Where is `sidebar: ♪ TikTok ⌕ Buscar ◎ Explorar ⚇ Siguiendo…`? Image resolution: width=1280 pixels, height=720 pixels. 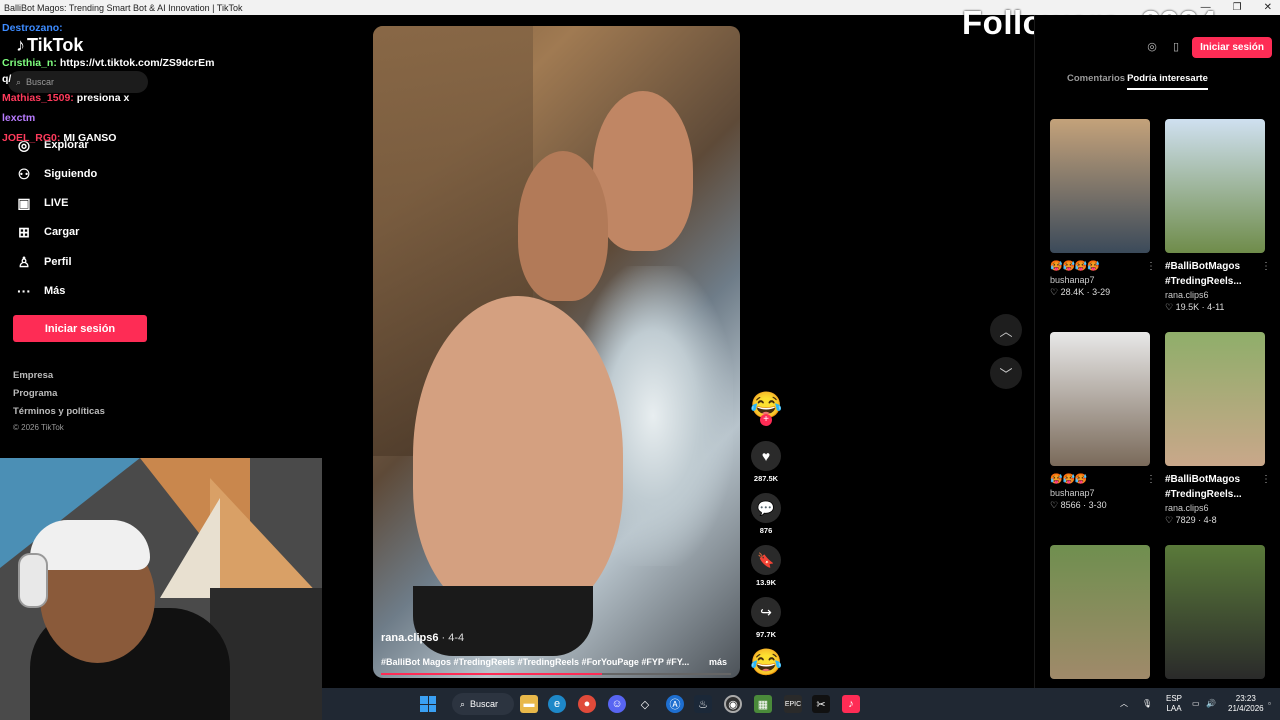
sidebar: ♪ TikTok ⌕ Buscar ◎ Explorar ⚇ Siguiendo… is located at coordinates (80, 235).